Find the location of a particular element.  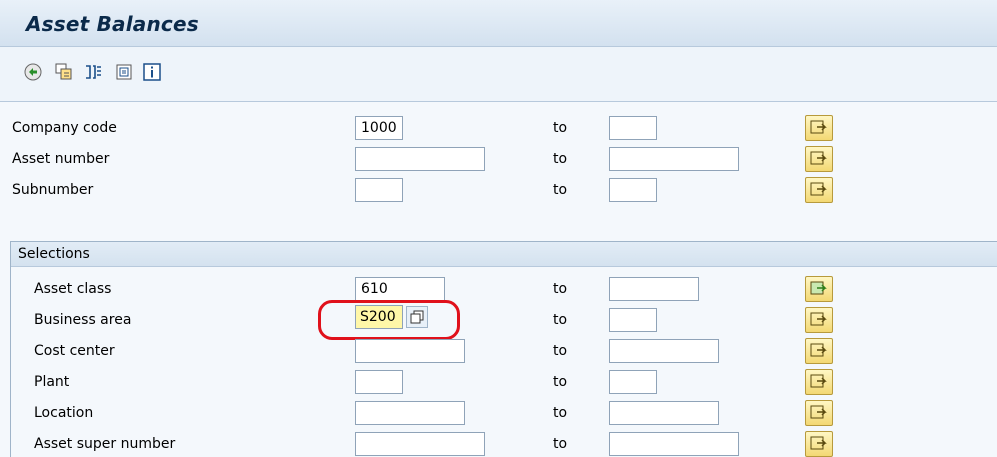

get-variant-icon is located at coordinates (64, 72).